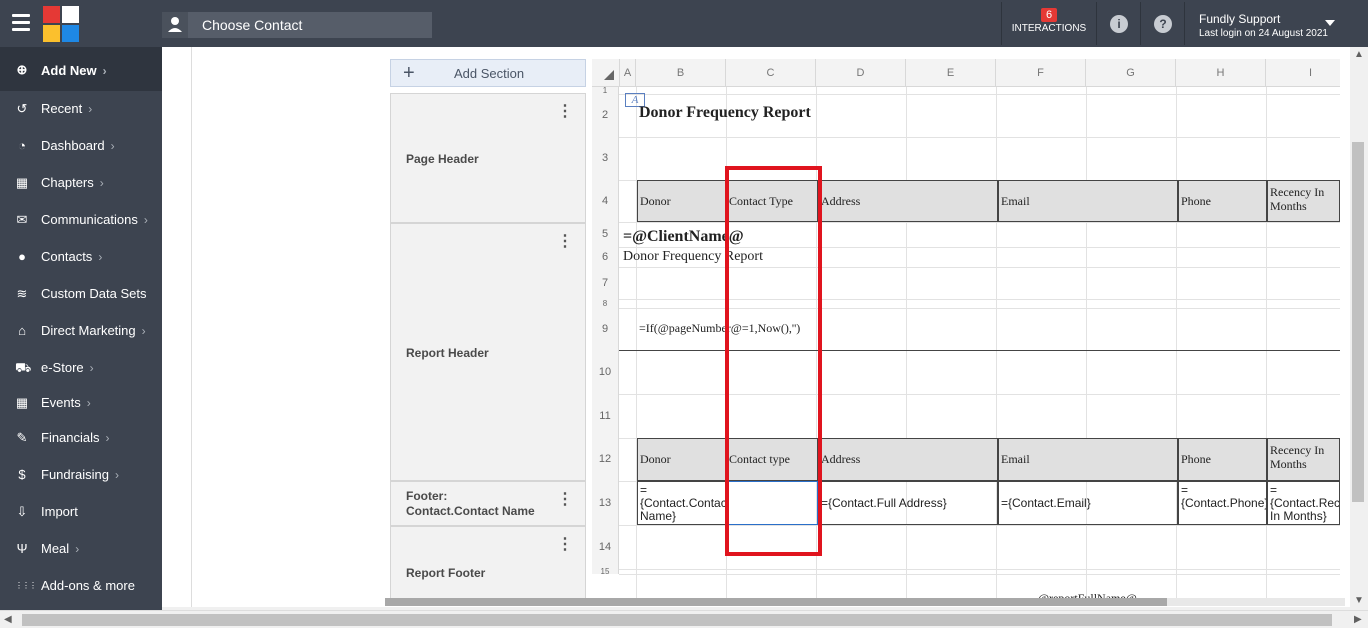  What do you see at coordinates (81, 438) in the screenshot?
I see `sidebar-item-financials: ✎ Financials ›` at bounding box center [81, 438].